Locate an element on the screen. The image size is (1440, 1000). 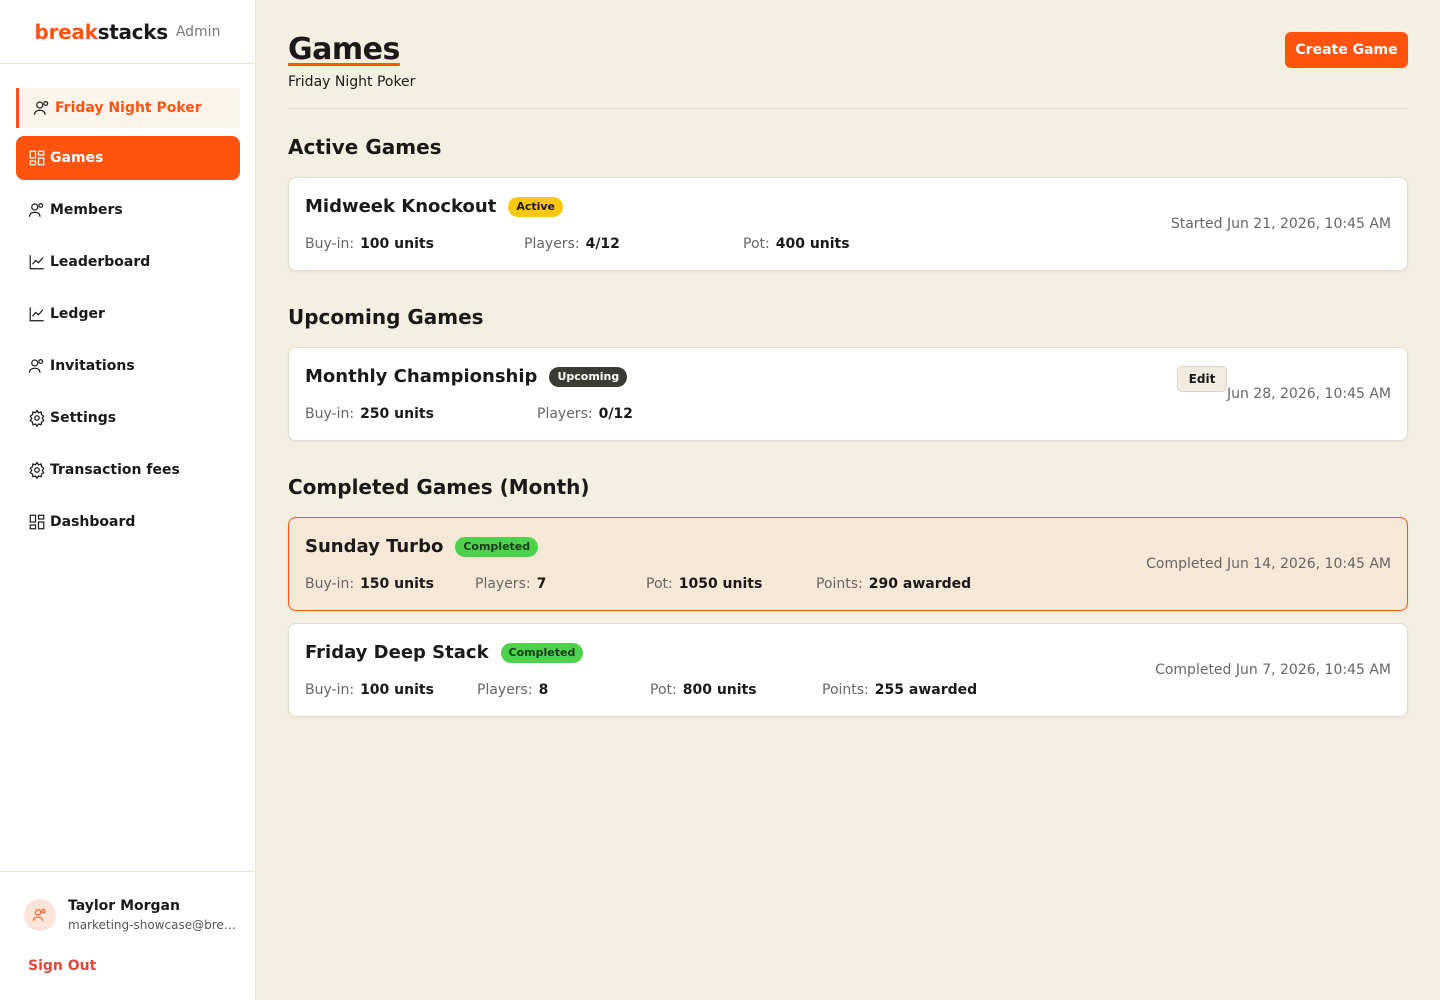
game-pot: Pot: 800 units is located at coordinates (703, 690).